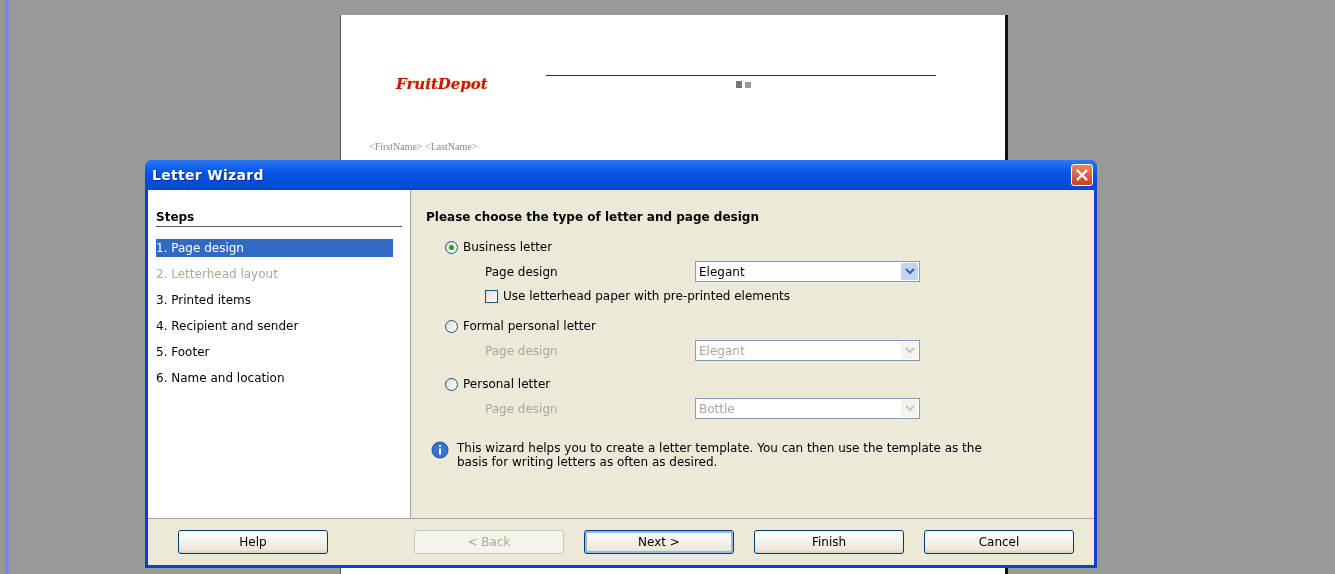  What do you see at coordinates (491, 296) in the screenshot?
I see `checkbox` at bounding box center [491, 296].